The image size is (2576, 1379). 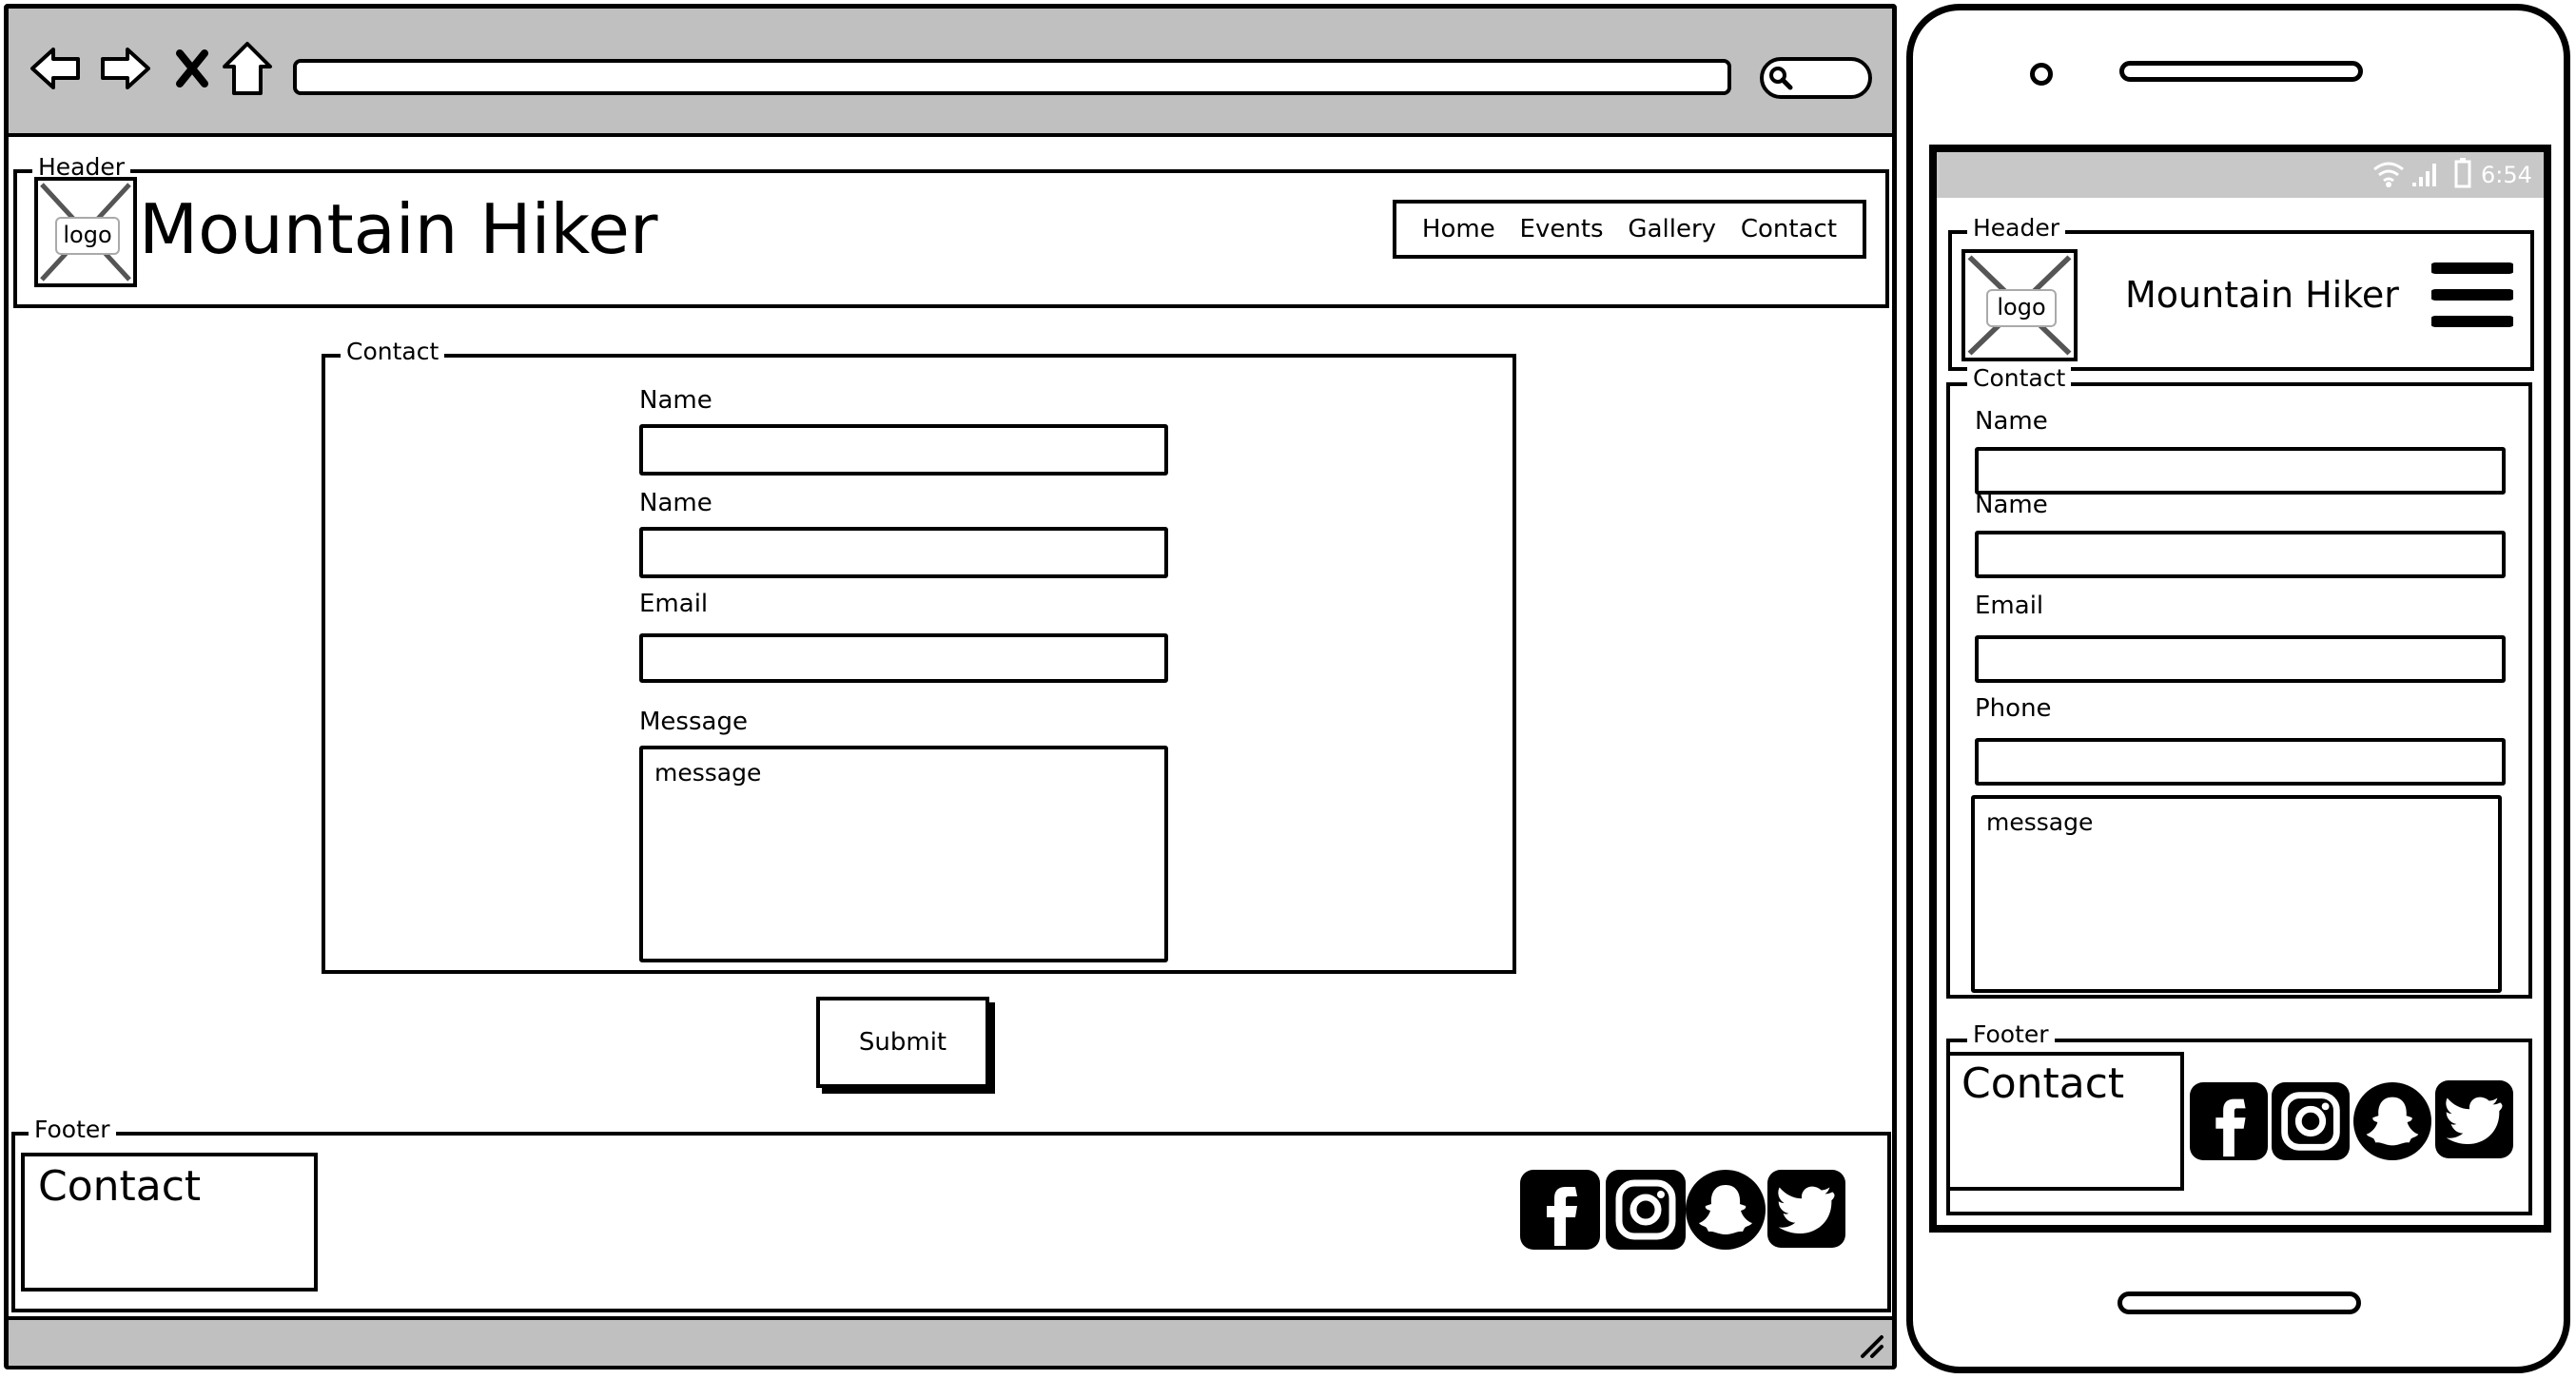 I want to click on contact-legend: Contact, so click(x=393, y=352).